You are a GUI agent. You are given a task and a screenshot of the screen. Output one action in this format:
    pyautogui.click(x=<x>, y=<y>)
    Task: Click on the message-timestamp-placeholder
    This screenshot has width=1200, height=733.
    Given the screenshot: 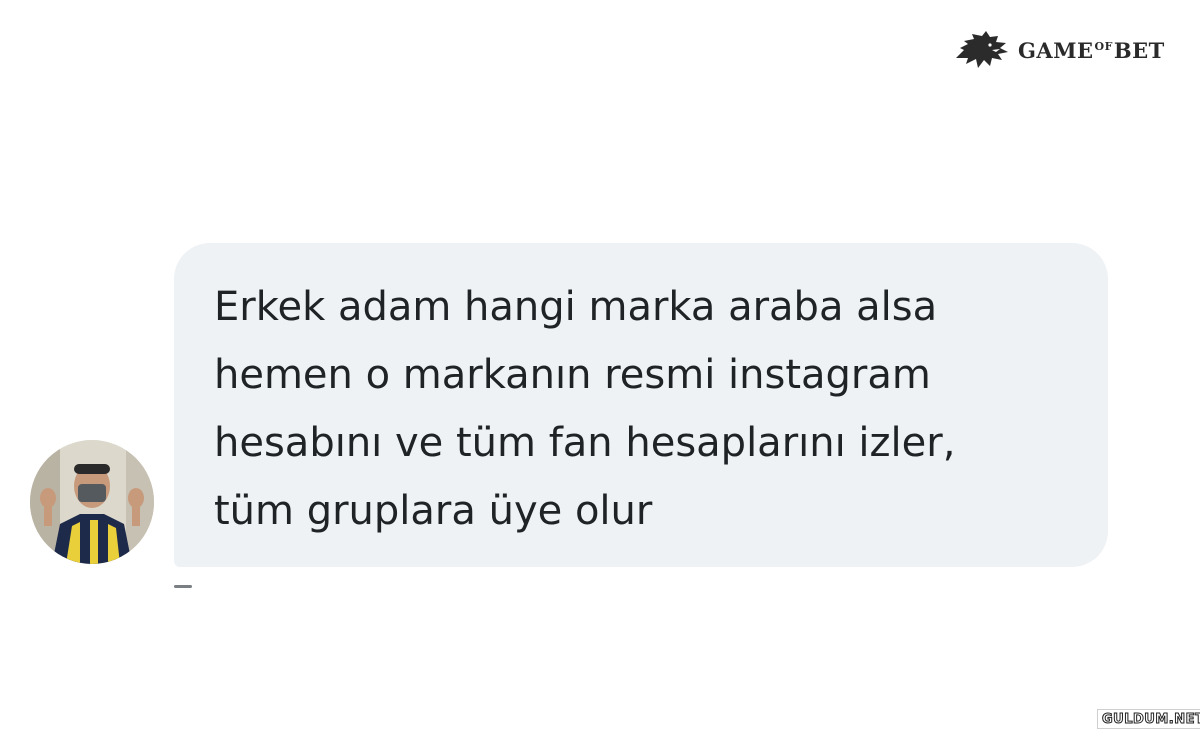 What is the action you would take?
    pyautogui.click(x=183, y=586)
    